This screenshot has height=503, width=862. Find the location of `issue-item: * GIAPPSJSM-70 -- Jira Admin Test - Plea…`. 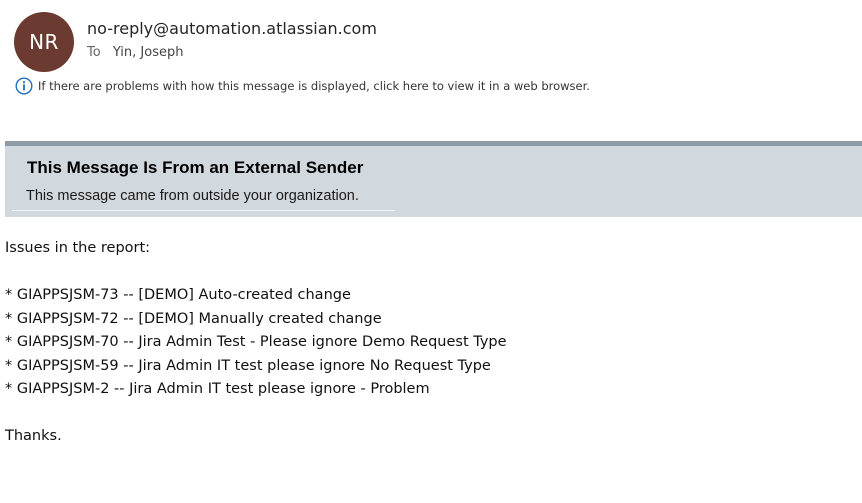

issue-item: * GIAPPSJSM-70 -- Jira Admin Test - Plea… is located at coordinates (256, 342).